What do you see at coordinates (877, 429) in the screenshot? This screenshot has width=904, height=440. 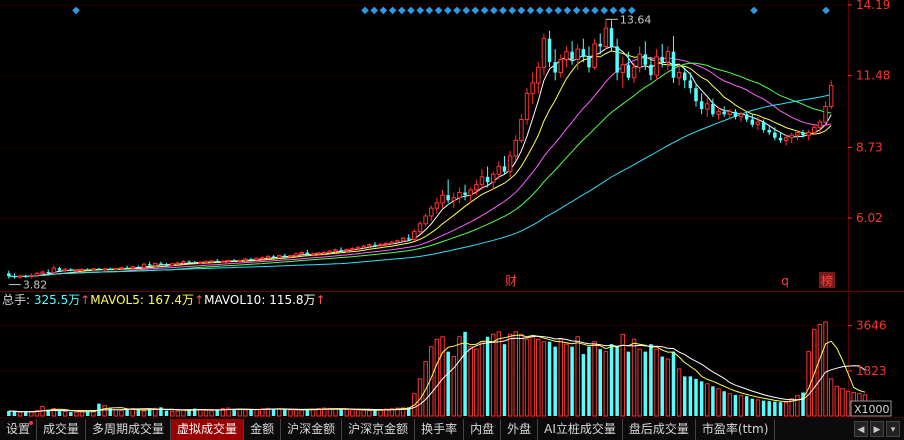 I see `tab-scroll-right-button: ▶` at bounding box center [877, 429].